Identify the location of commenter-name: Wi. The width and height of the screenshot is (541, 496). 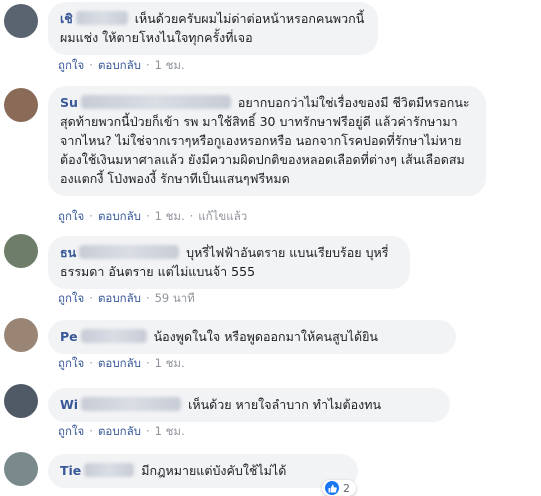
(122, 404).